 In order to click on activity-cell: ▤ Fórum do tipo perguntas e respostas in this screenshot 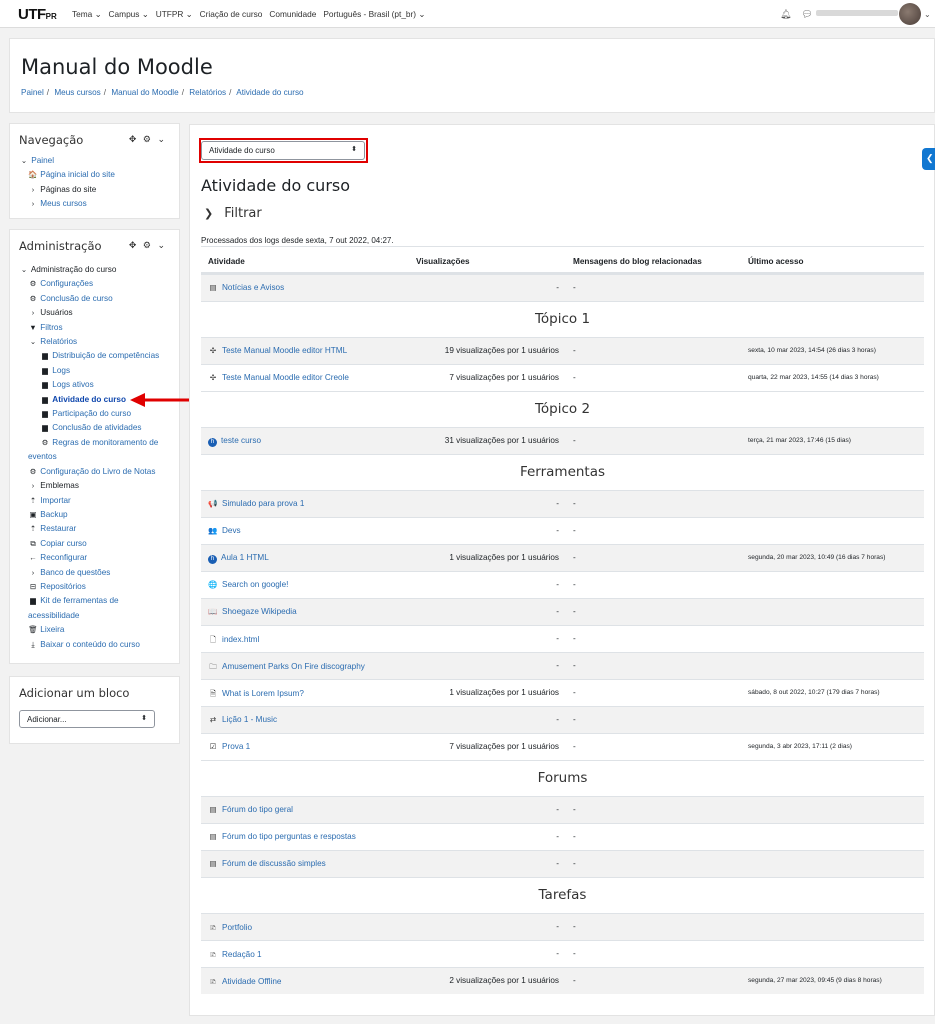, I will do `click(282, 836)`.